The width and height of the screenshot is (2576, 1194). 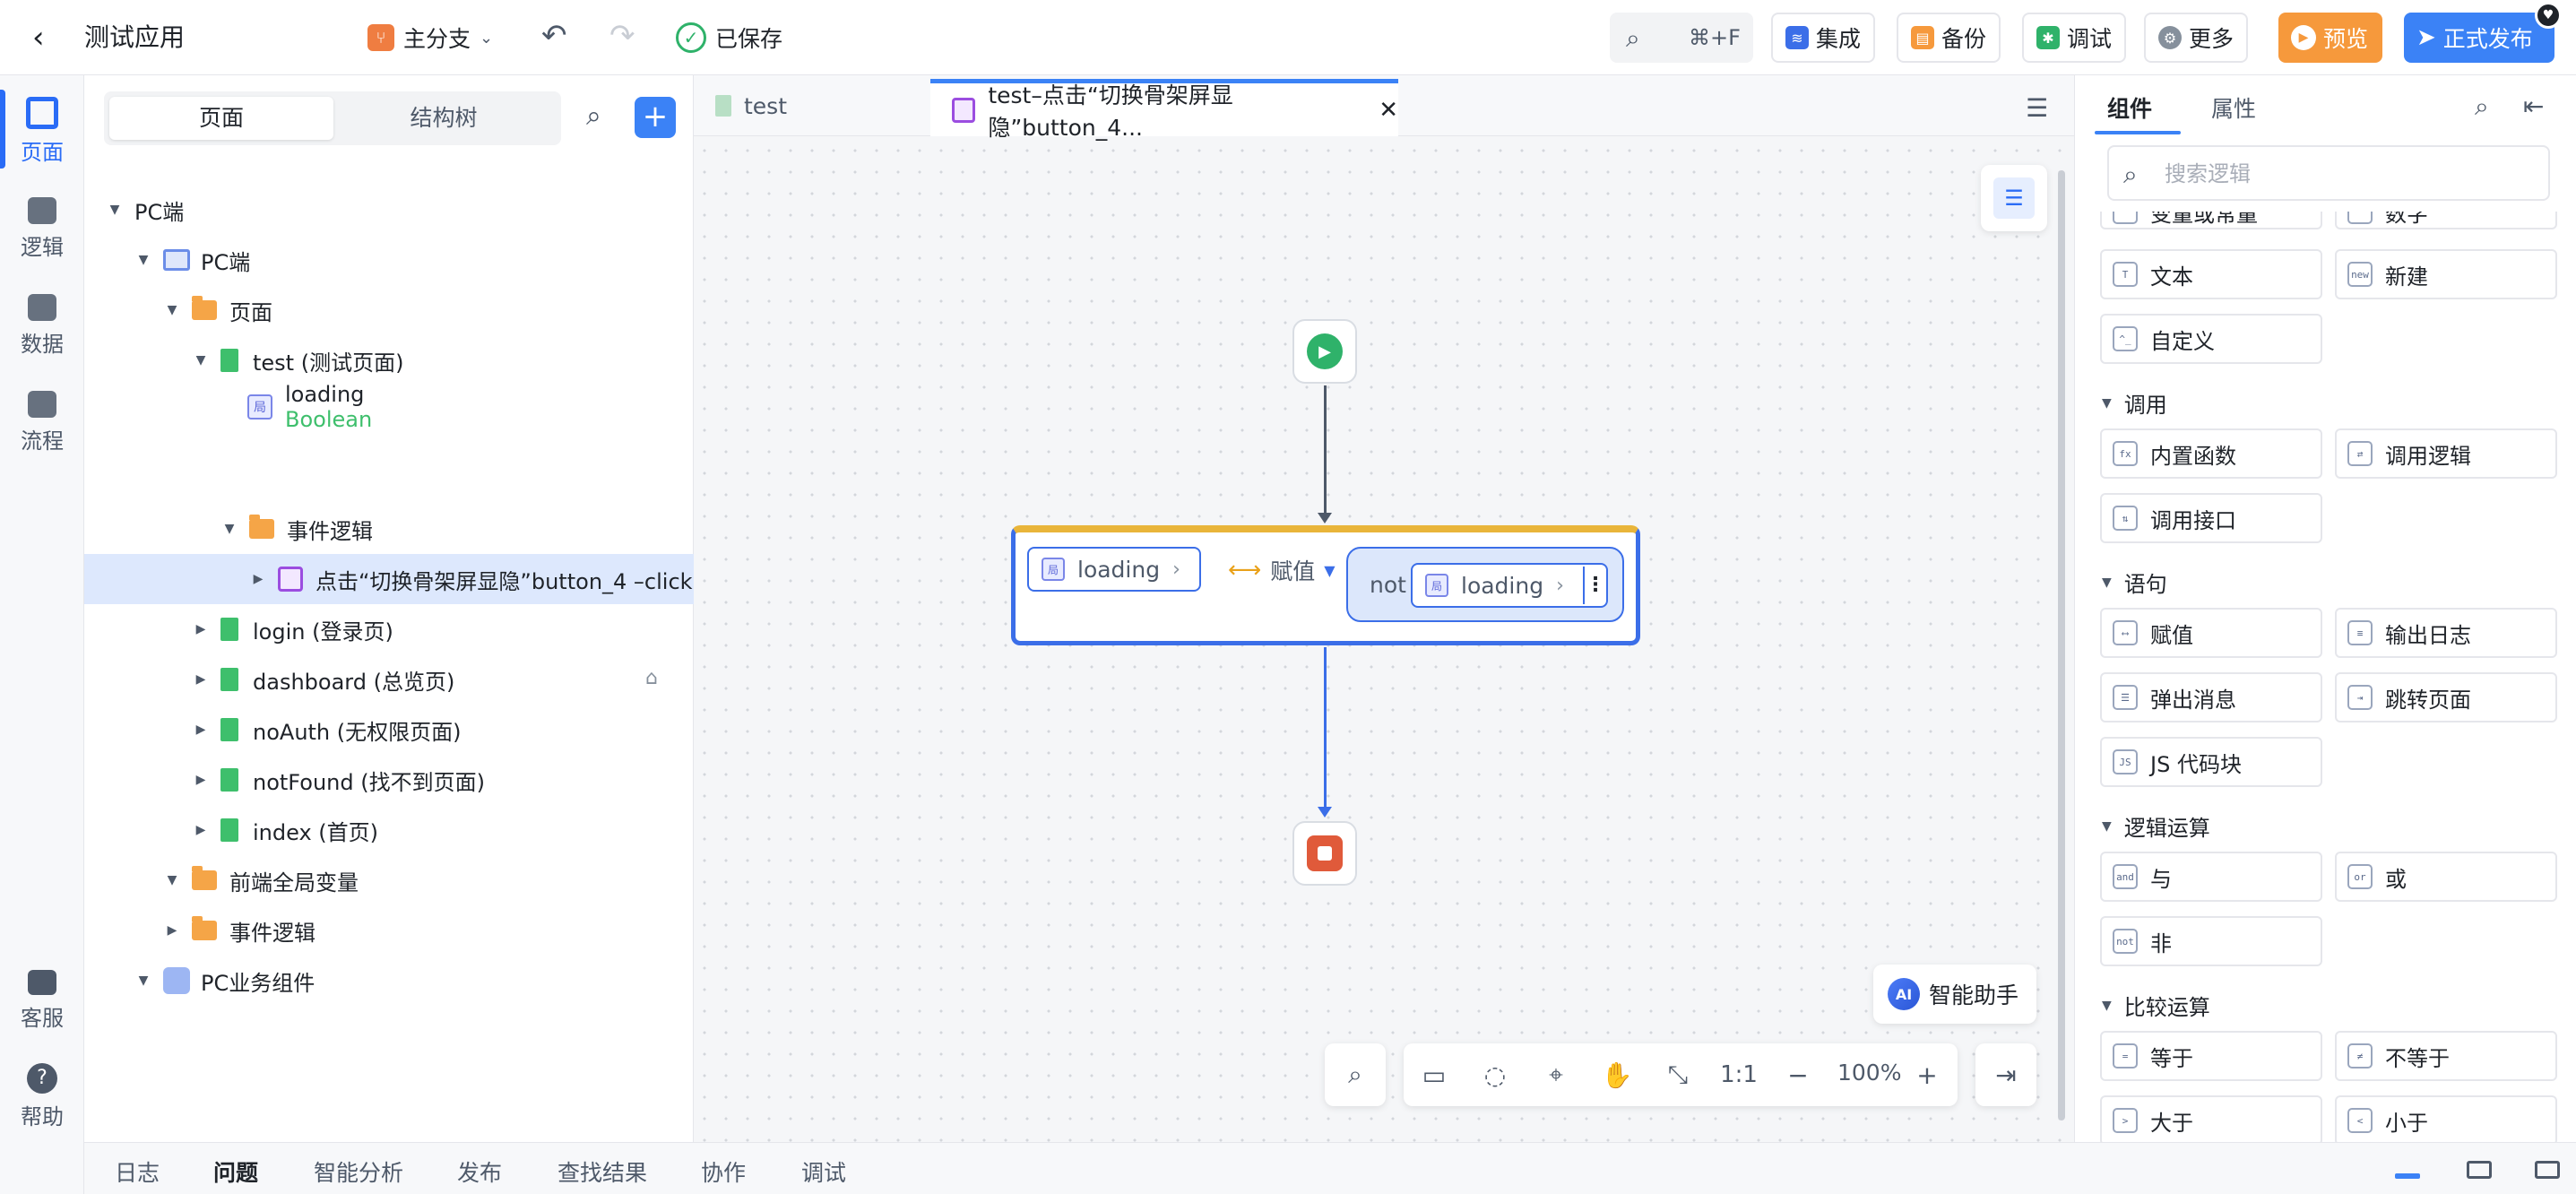 I want to click on preview-button: ▶ 预览, so click(x=2330, y=38).